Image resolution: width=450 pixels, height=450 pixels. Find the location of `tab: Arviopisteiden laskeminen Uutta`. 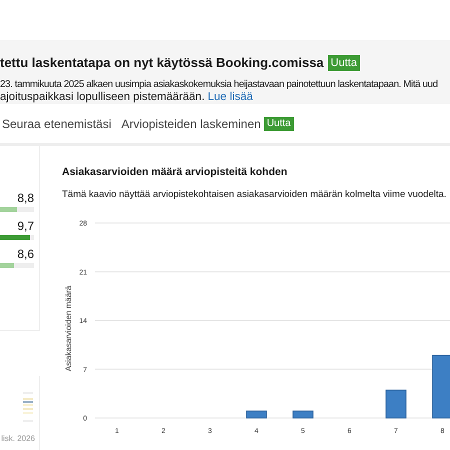

tab: Arviopisteiden laskeminen Uutta is located at coordinates (207, 123).